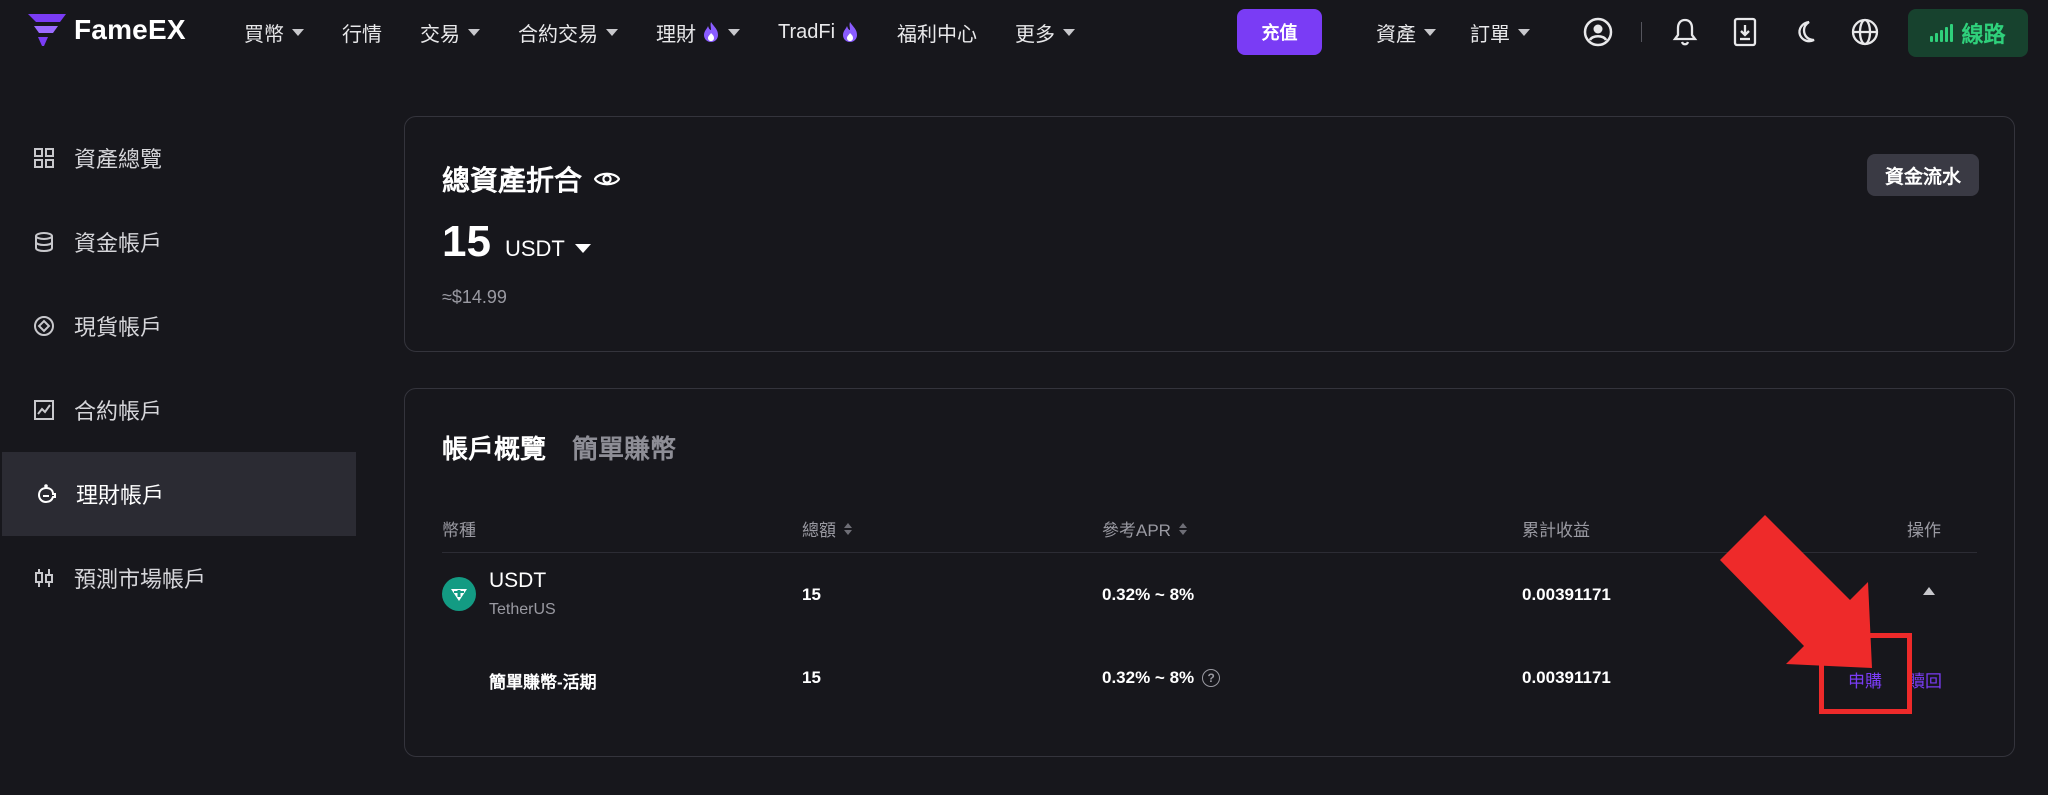 The height and width of the screenshot is (795, 2048). I want to click on total-amount: 15, so click(466, 241).